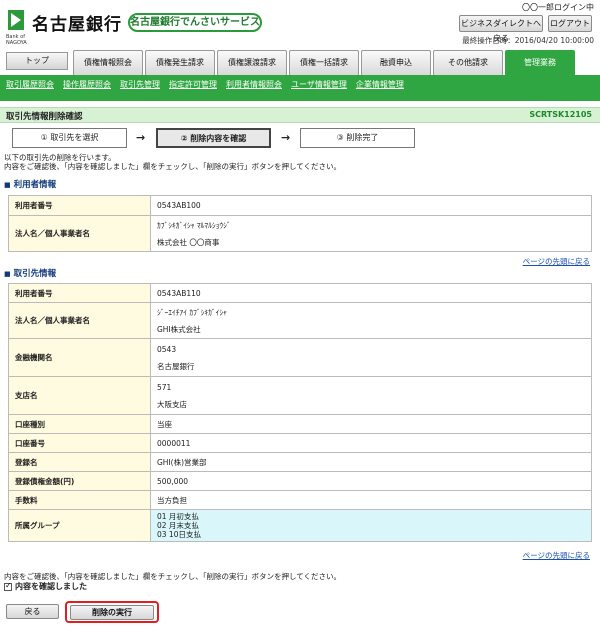 This screenshot has width=600, height=626. What do you see at coordinates (194, 225) in the screenshot?
I see `name-kana-value: ｶﾌﾞｼｷｶﾞｲｼｬ ﾏﾙﾏﾙｼｮｳｼﾞ` at bounding box center [194, 225].